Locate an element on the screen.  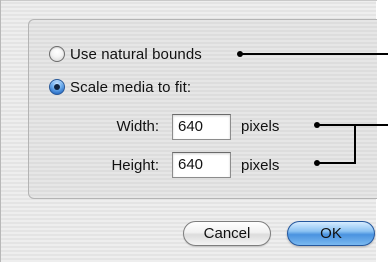
height-field: 640 is located at coordinates (201, 165).